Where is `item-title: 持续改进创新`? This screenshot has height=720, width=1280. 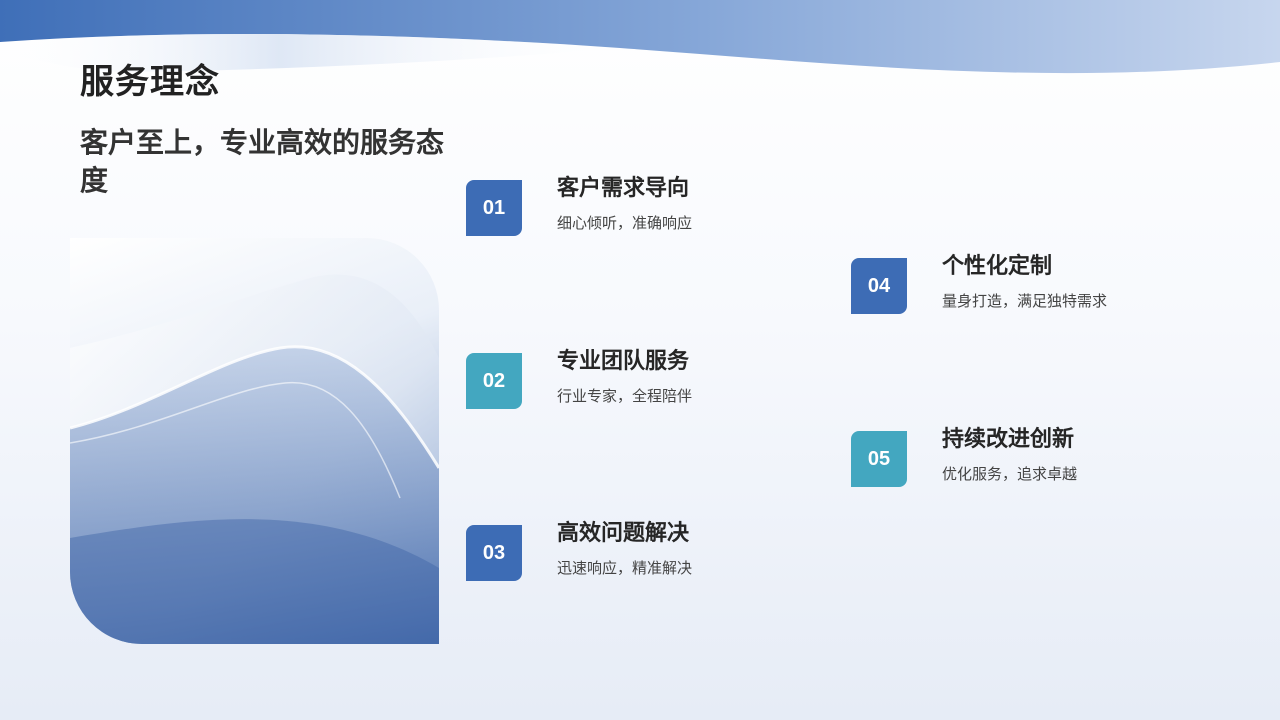
item-title: 持续改进创新 is located at coordinates (1008, 439).